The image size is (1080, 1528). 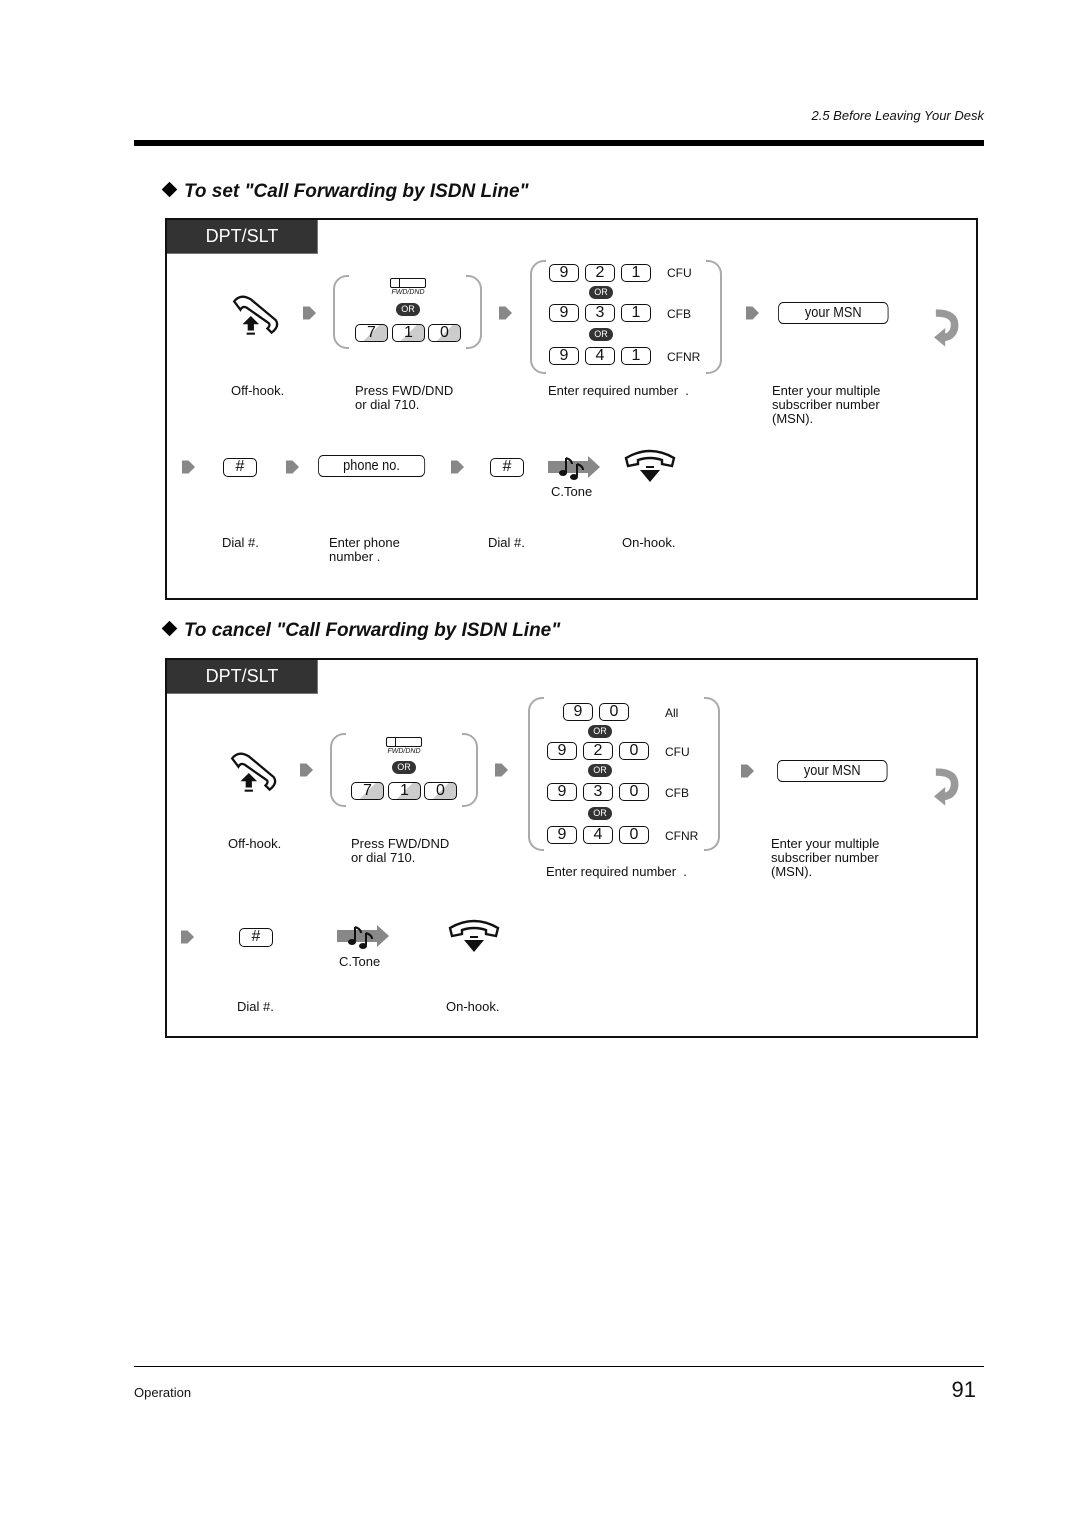 I want to click on offhook-icon, so click(x=254, y=773).